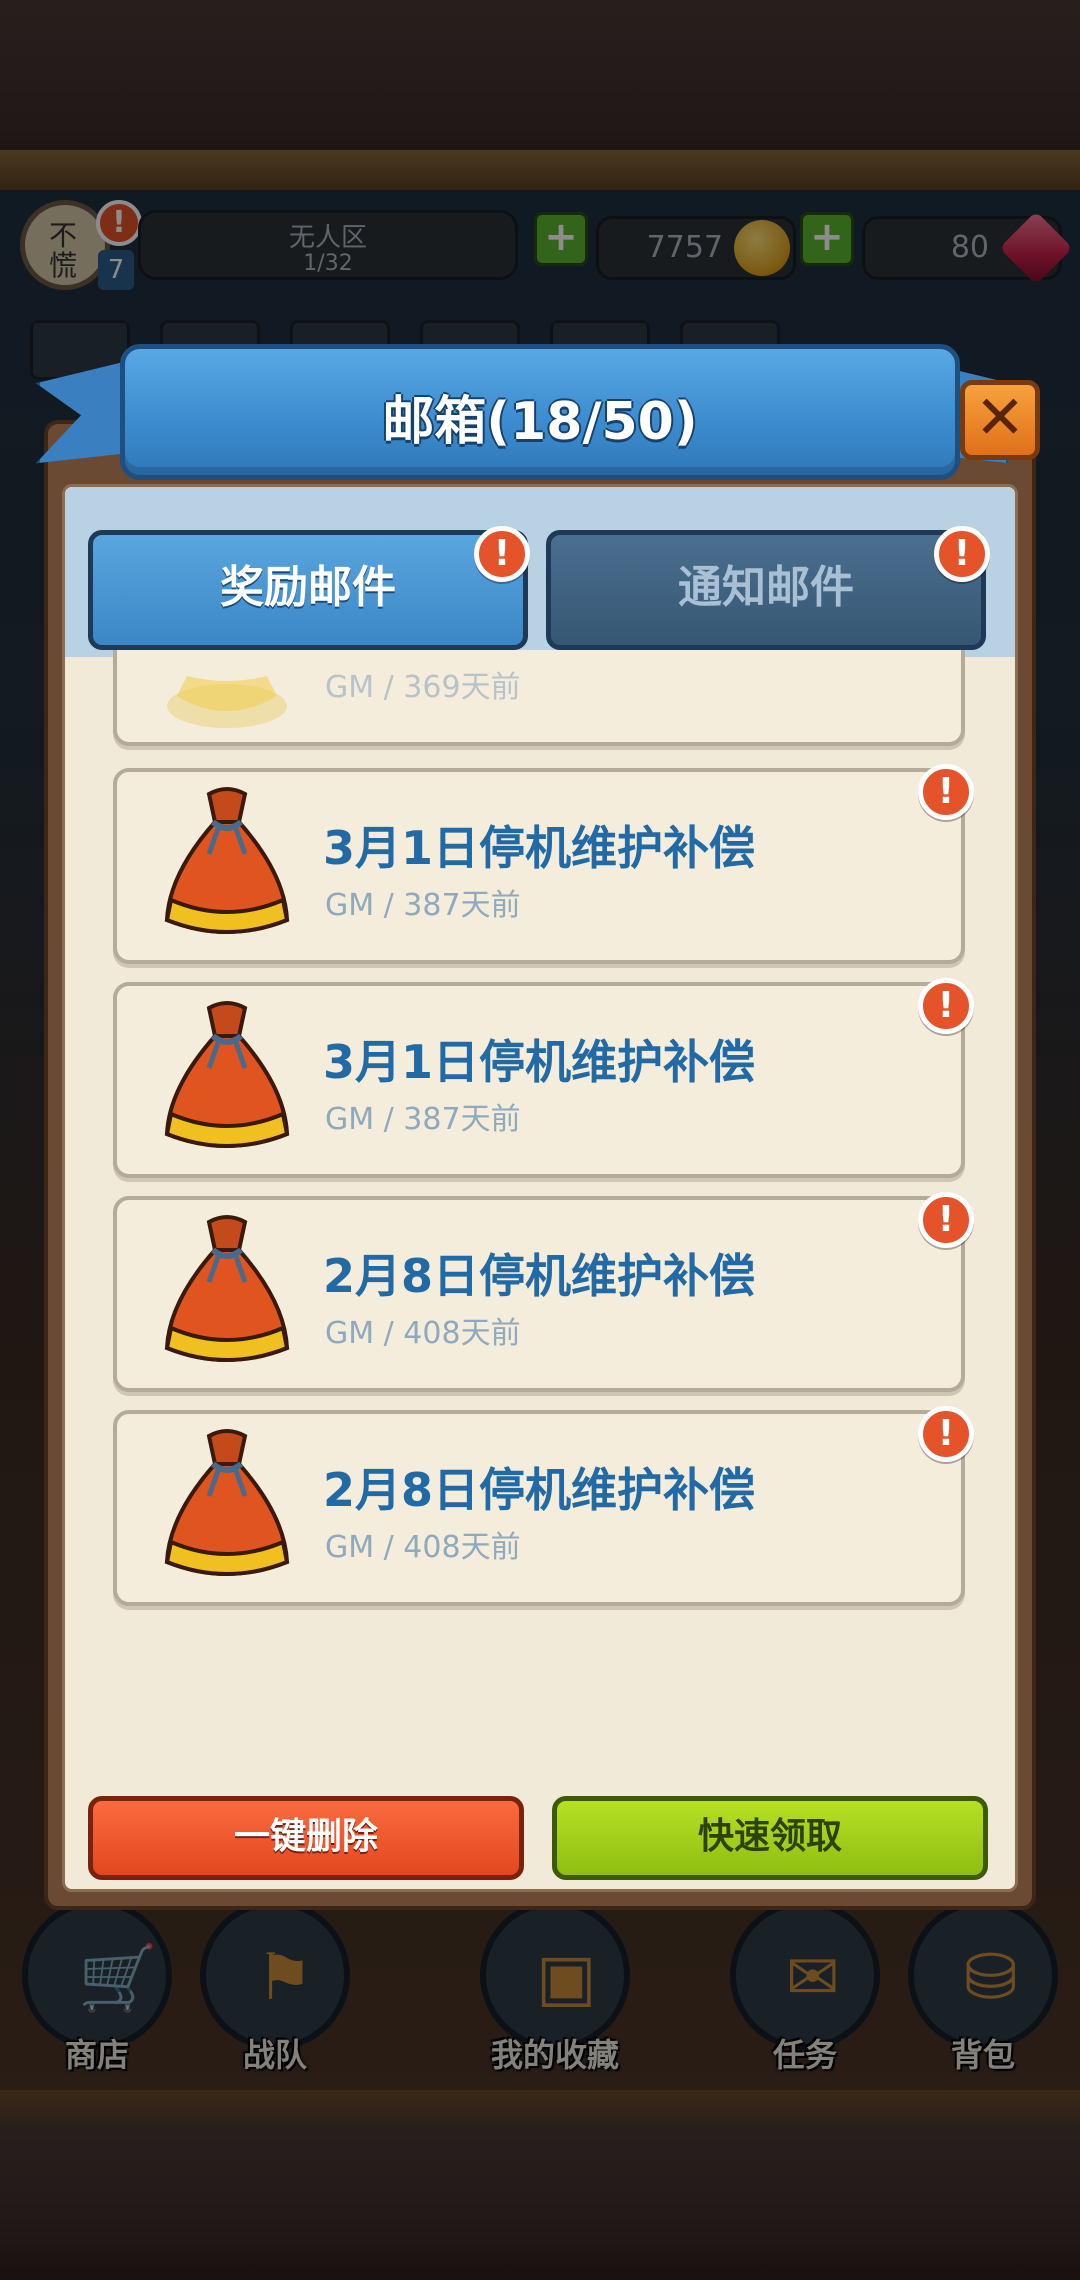  What do you see at coordinates (308, 590) in the screenshot?
I see `tab-reward-mail: 奖励邮件` at bounding box center [308, 590].